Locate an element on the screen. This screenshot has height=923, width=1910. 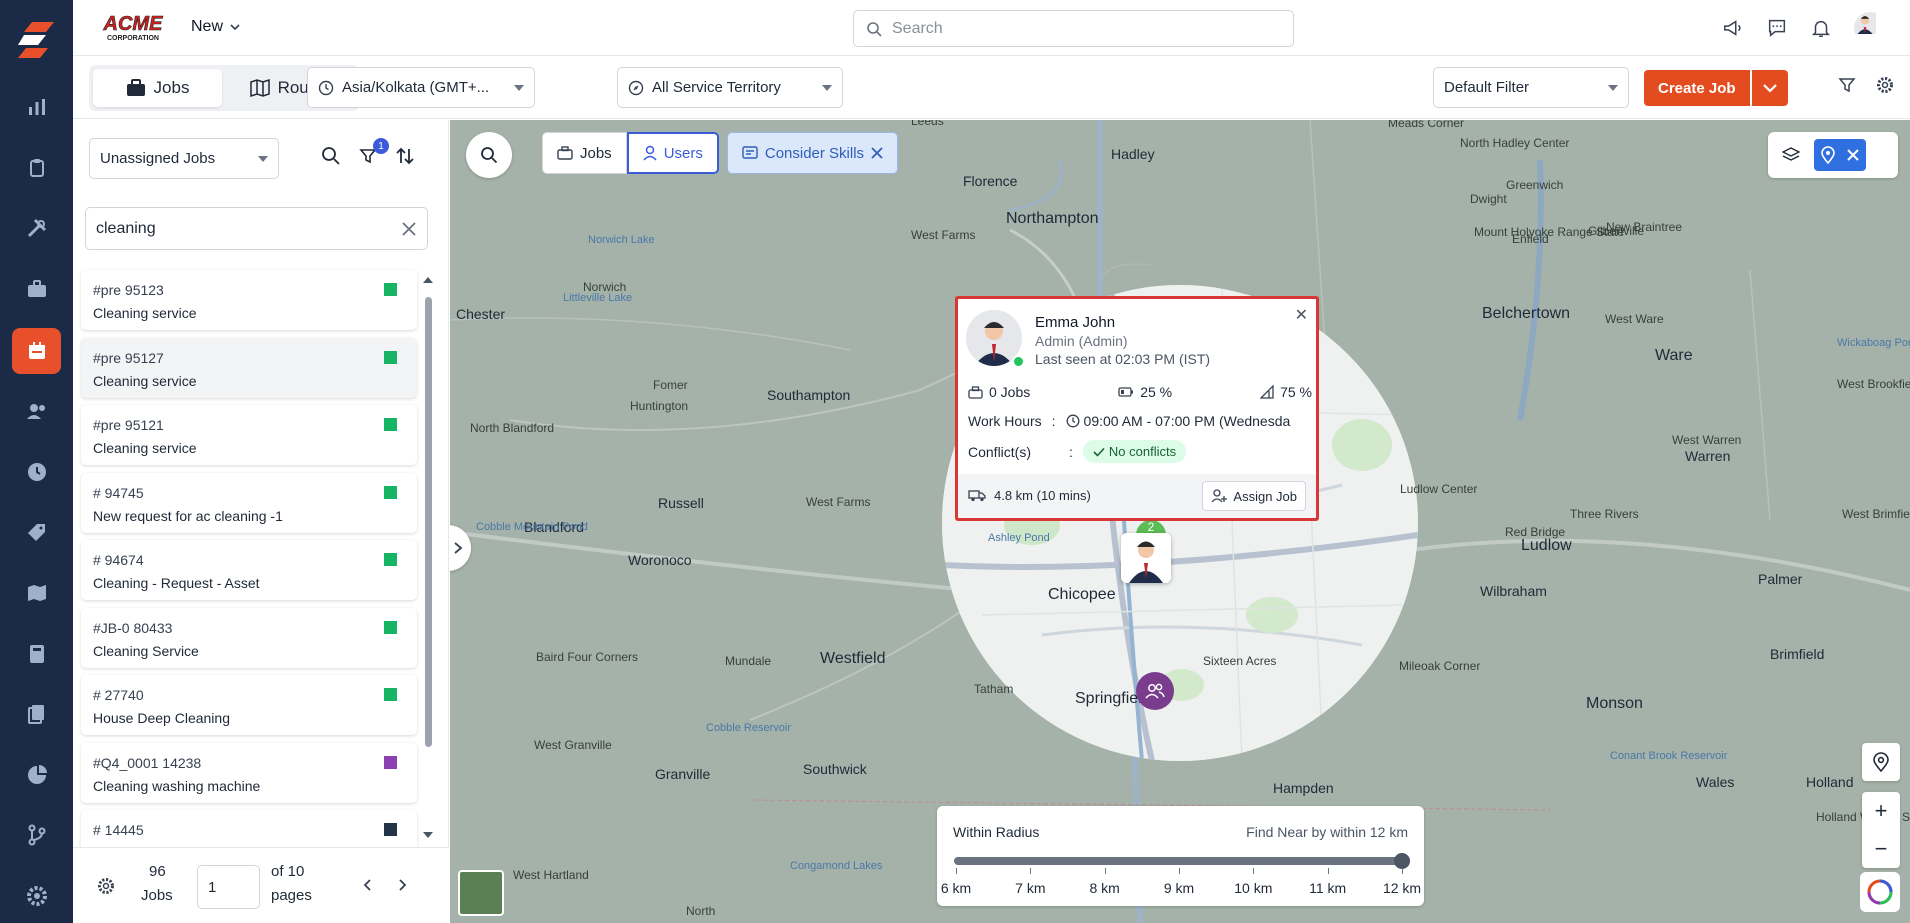
job-id: #pre 95127 is located at coordinates (128, 357).